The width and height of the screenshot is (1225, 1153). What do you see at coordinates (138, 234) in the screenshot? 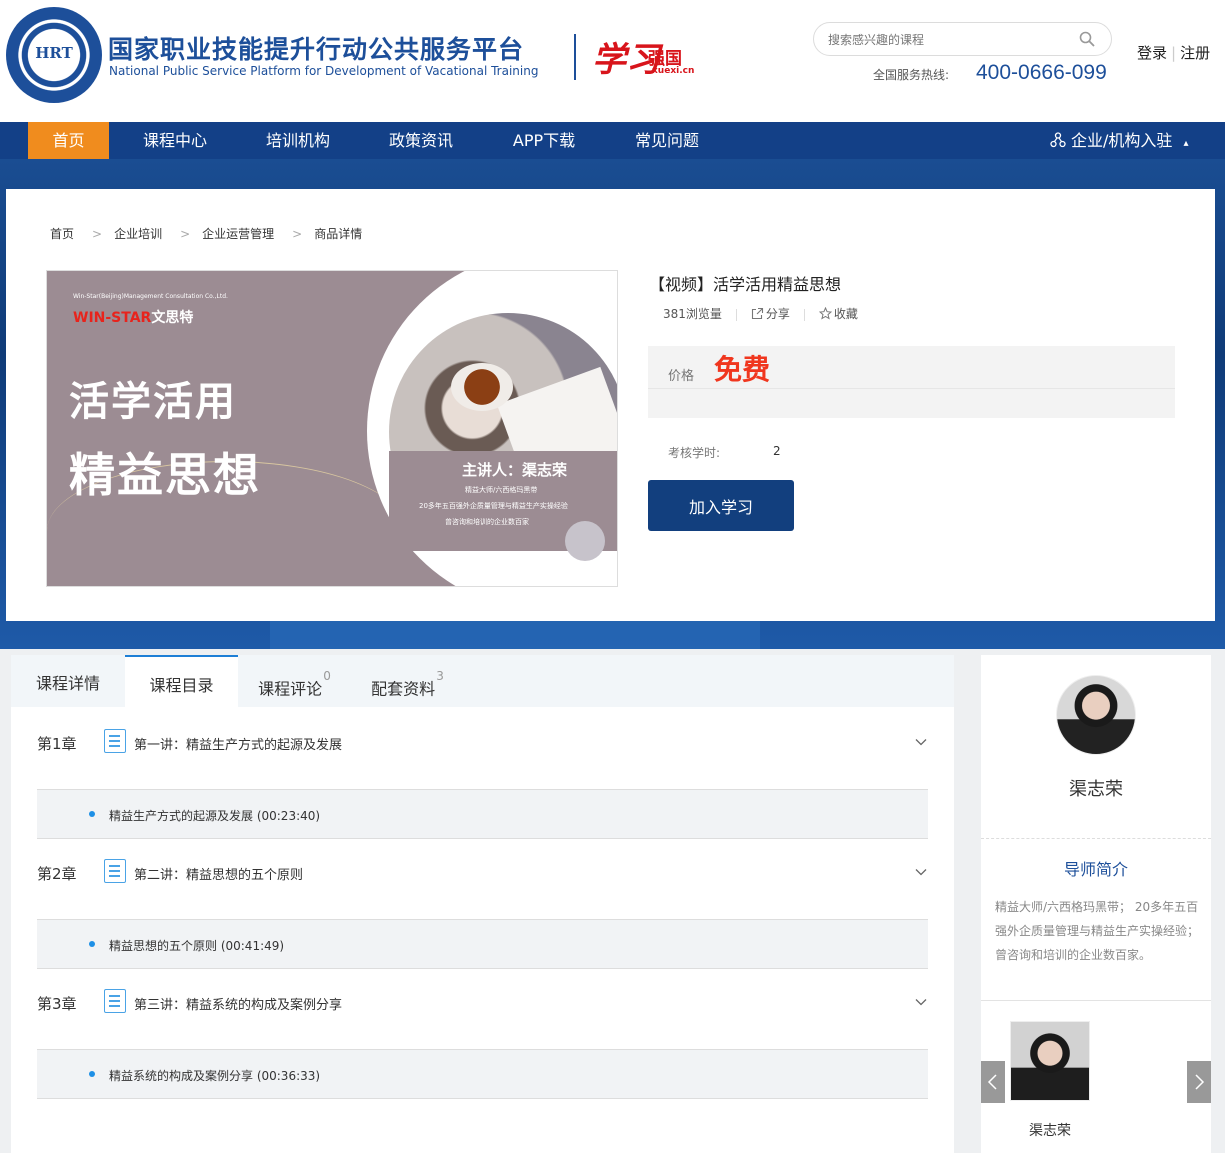
I see `breadcrumb-enterprise-training: 企业培训` at bounding box center [138, 234].